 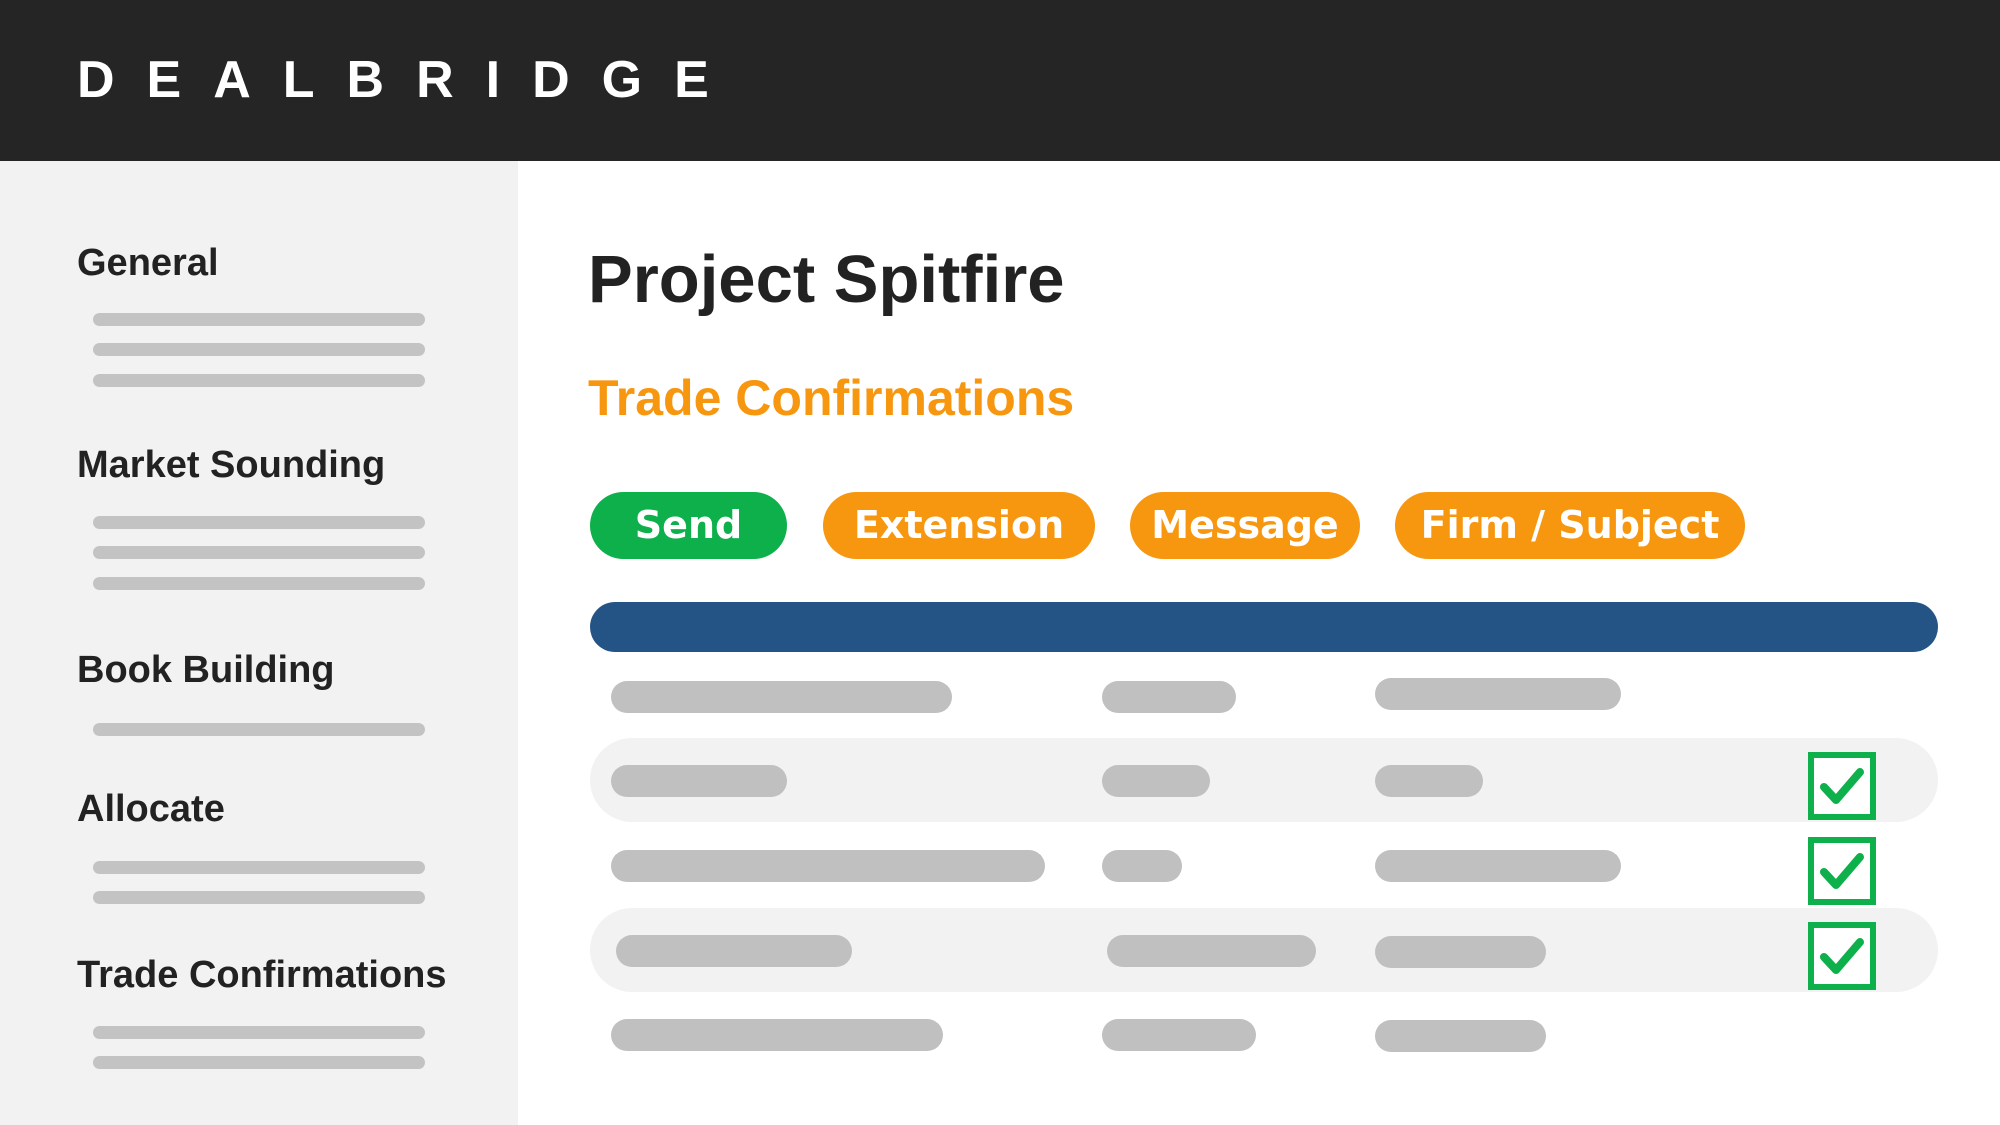 What do you see at coordinates (231, 465) in the screenshot?
I see `sidebar-item-market-sounding: Market Sounding` at bounding box center [231, 465].